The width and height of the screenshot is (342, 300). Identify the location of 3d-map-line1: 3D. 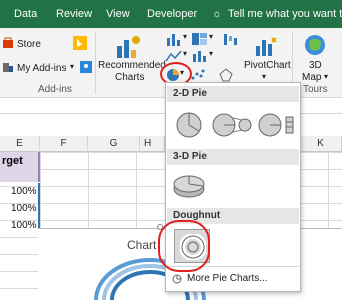
(315, 65).